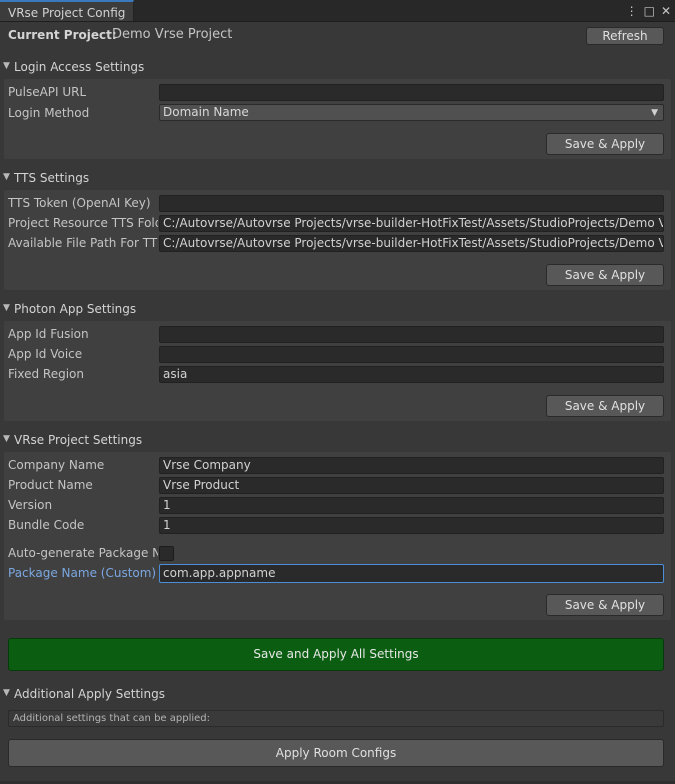 This screenshot has height=784, width=675. I want to click on section-header-tts: ▼ TTS Settings, so click(337, 179).